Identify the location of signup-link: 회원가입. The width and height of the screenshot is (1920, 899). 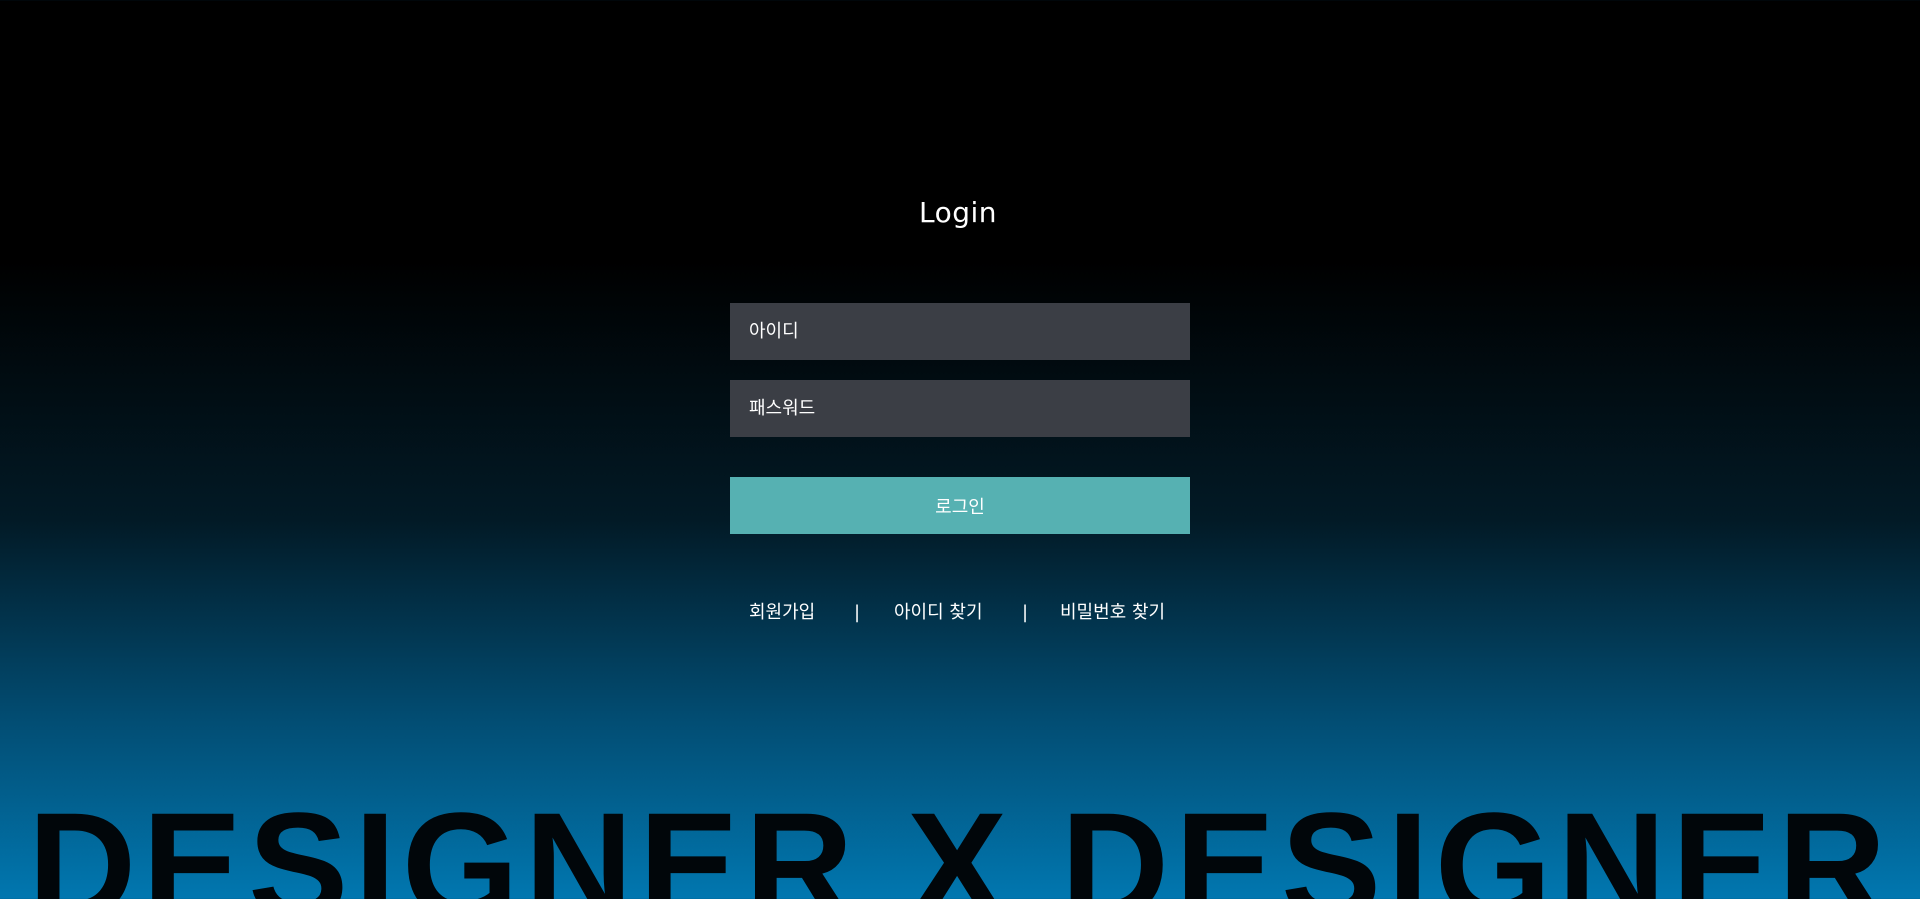
(782, 613).